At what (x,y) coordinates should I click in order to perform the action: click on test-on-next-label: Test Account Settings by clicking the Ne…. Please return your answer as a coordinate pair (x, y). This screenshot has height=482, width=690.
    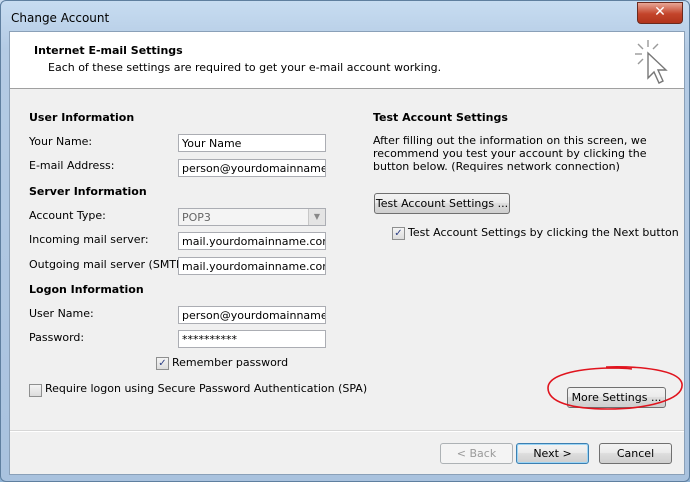
    Looking at the image, I should click on (543, 232).